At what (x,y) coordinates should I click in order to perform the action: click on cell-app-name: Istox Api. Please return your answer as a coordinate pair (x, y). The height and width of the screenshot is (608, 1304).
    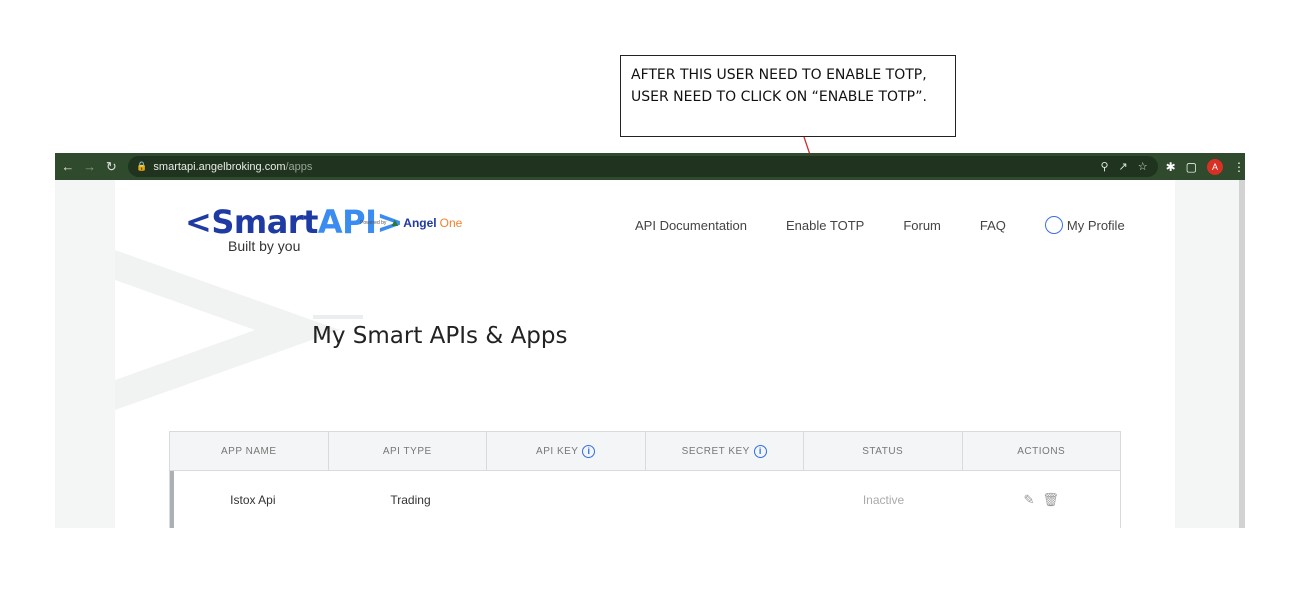
    Looking at the image, I should click on (253, 500).